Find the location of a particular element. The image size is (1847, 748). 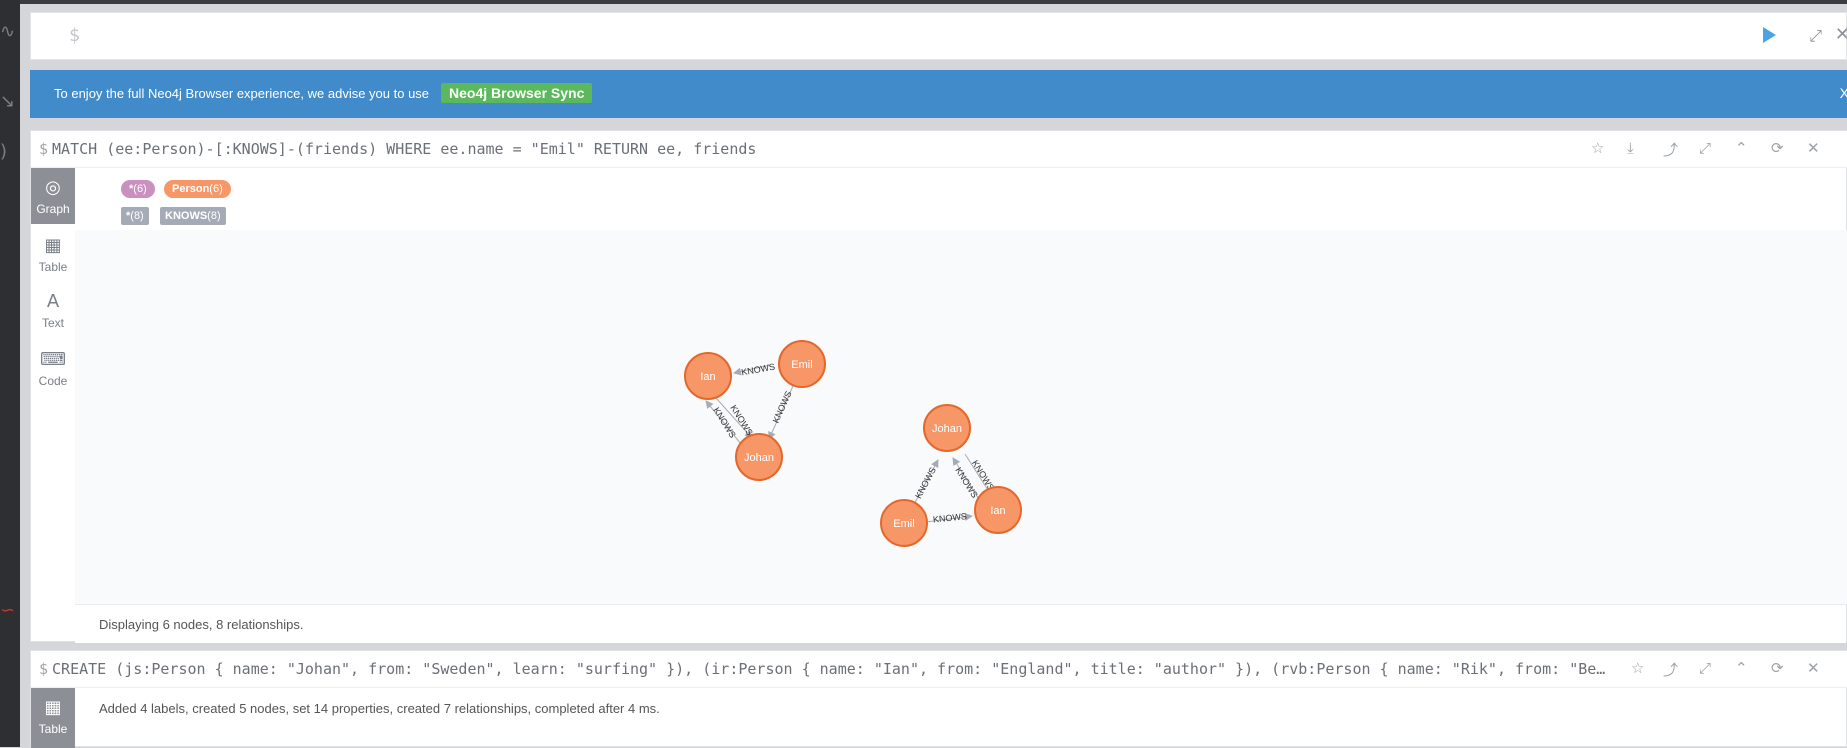

tab-code: ⌨ Code is located at coordinates (53, 368).